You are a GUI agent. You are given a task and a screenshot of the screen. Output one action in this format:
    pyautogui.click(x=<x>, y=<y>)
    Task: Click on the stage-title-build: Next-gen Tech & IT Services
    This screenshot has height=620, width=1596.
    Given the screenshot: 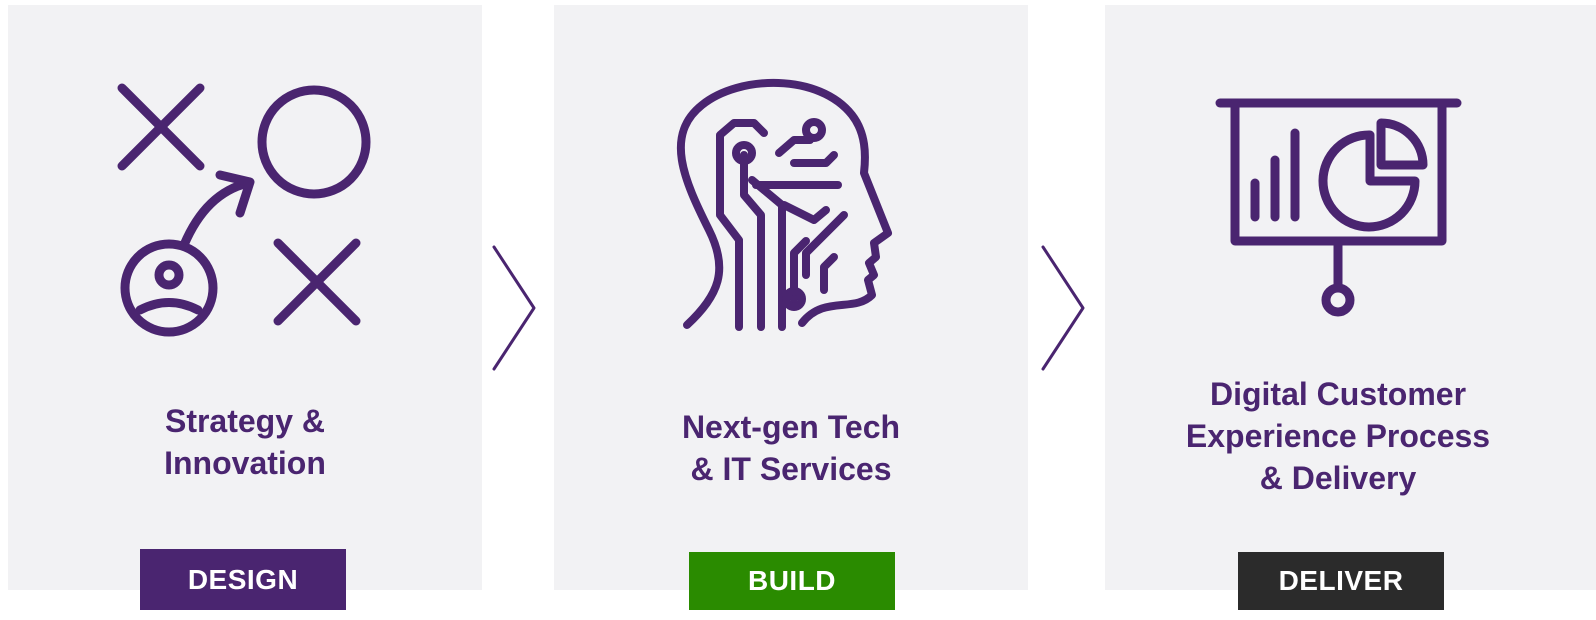 What is the action you would take?
    pyautogui.click(x=791, y=448)
    